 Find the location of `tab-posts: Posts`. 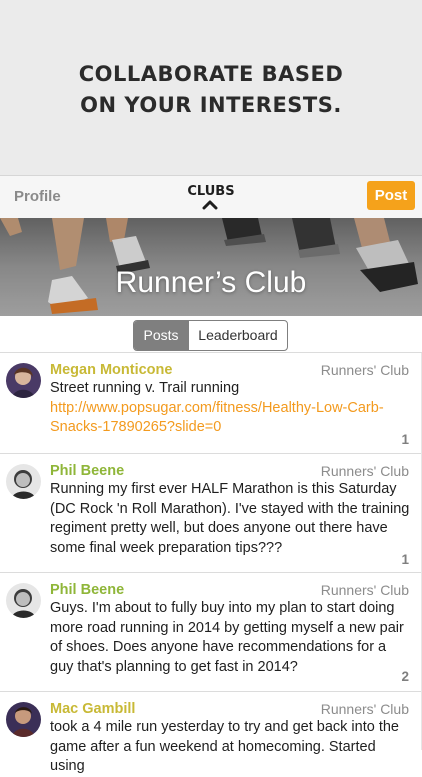

tab-posts: Posts is located at coordinates (161, 335).